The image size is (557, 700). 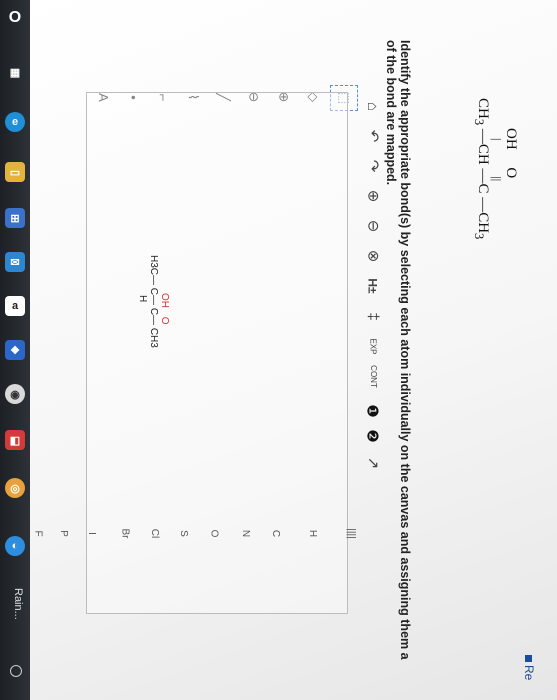 I want to click on canvas-ch3: CH3, so click(x=153, y=338).